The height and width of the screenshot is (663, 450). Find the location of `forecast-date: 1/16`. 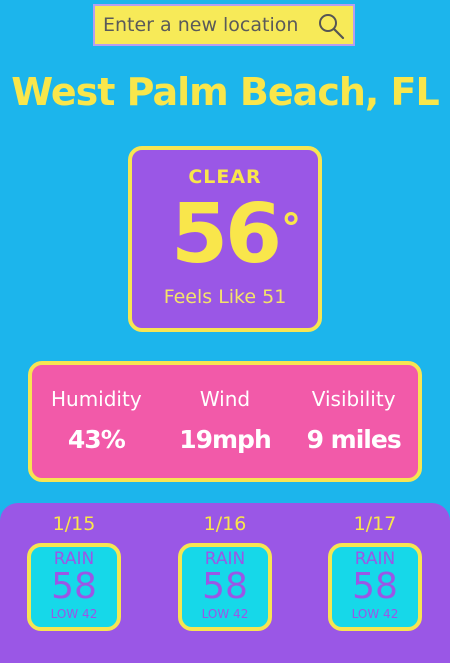

forecast-date: 1/16 is located at coordinates (225, 524).